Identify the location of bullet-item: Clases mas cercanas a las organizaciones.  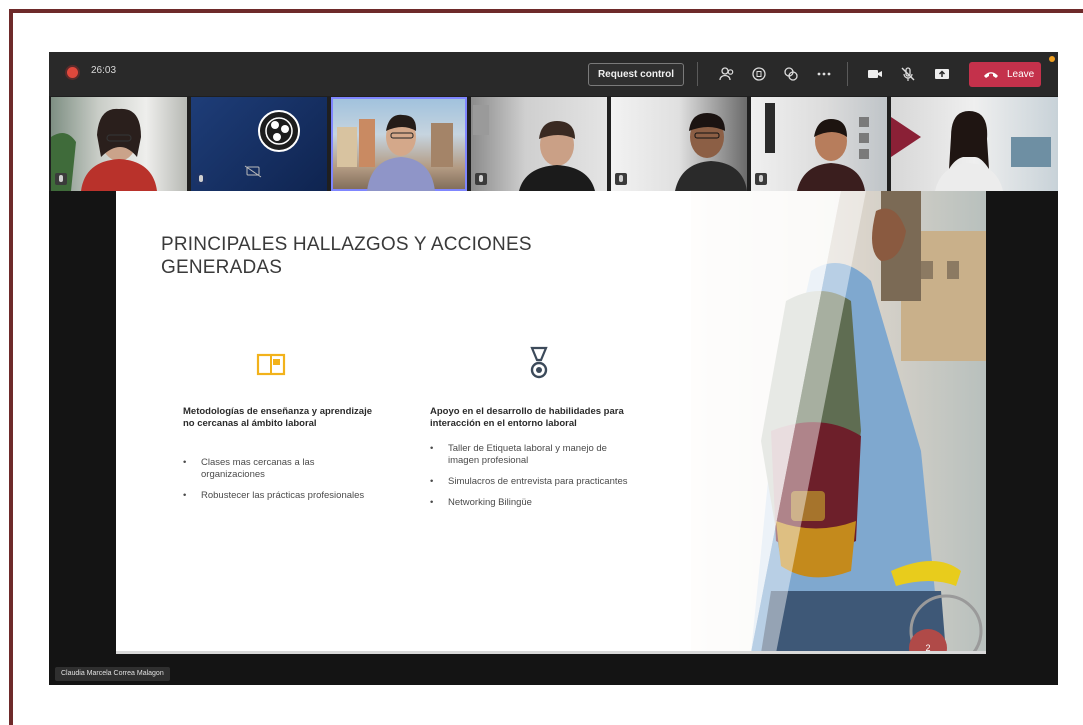
(278, 469).